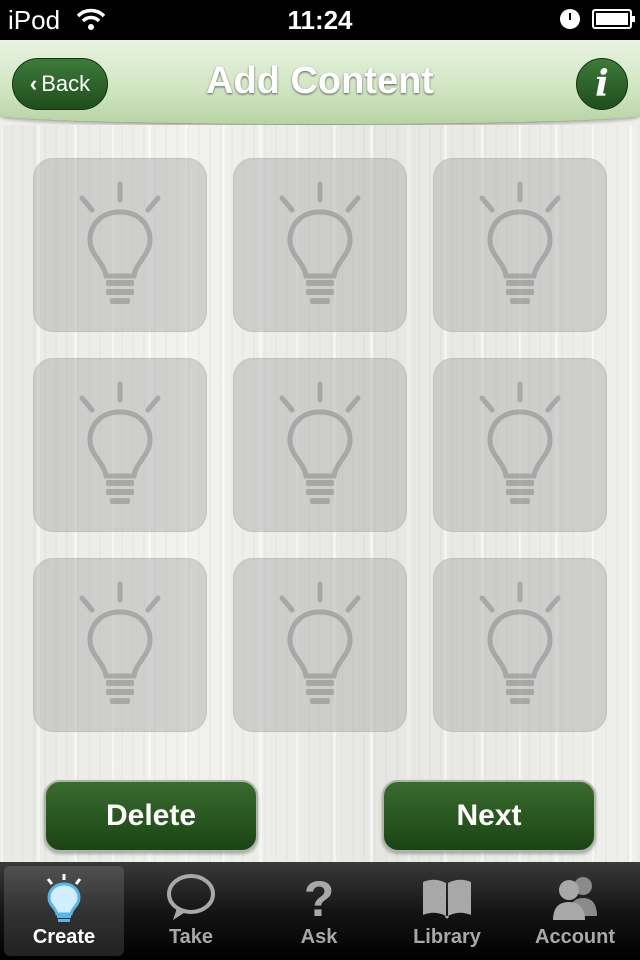  What do you see at coordinates (64, 937) in the screenshot?
I see `tab-label: Create` at bounding box center [64, 937].